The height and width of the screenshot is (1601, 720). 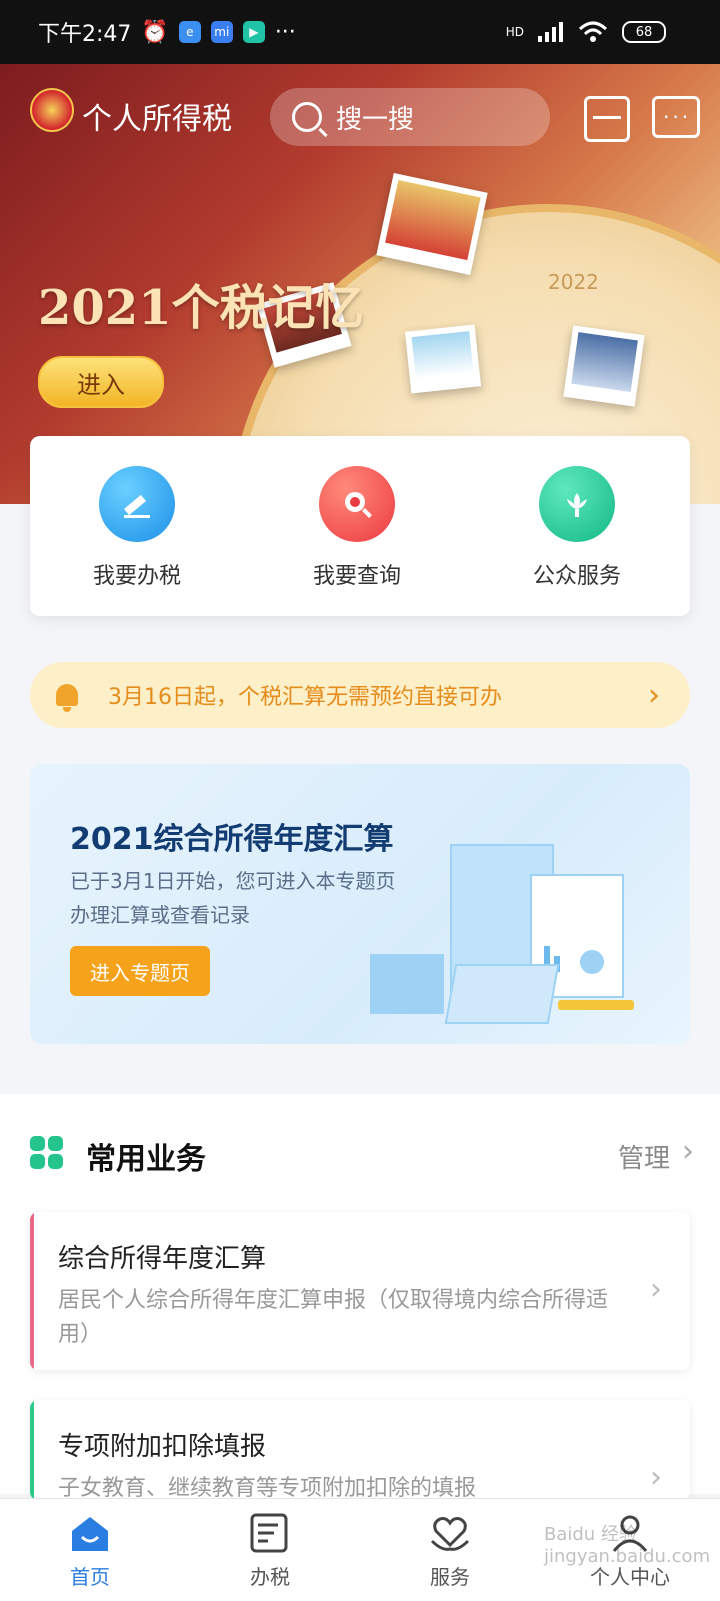 I want to click on tax-emblem-logo, so click(x=52, y=110).